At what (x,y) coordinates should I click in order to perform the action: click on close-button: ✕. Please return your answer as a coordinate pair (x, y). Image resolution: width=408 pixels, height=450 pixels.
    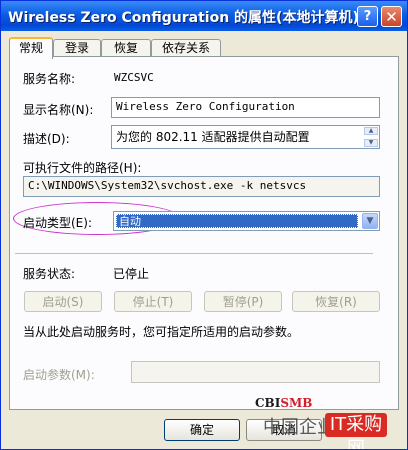
    Looking at the image, I should click on (391, 16).